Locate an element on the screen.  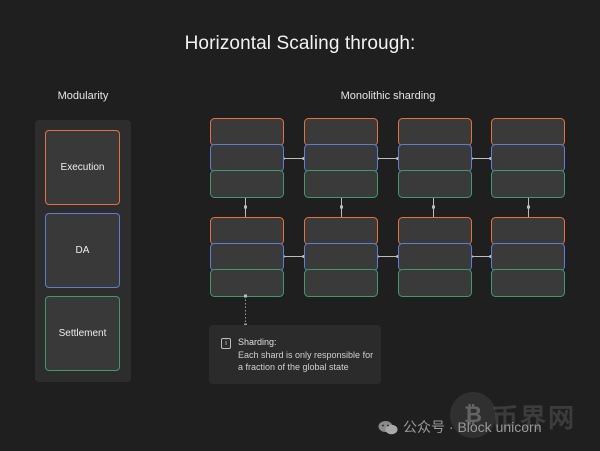
wechat-icon is located at coordinates (388, 427).